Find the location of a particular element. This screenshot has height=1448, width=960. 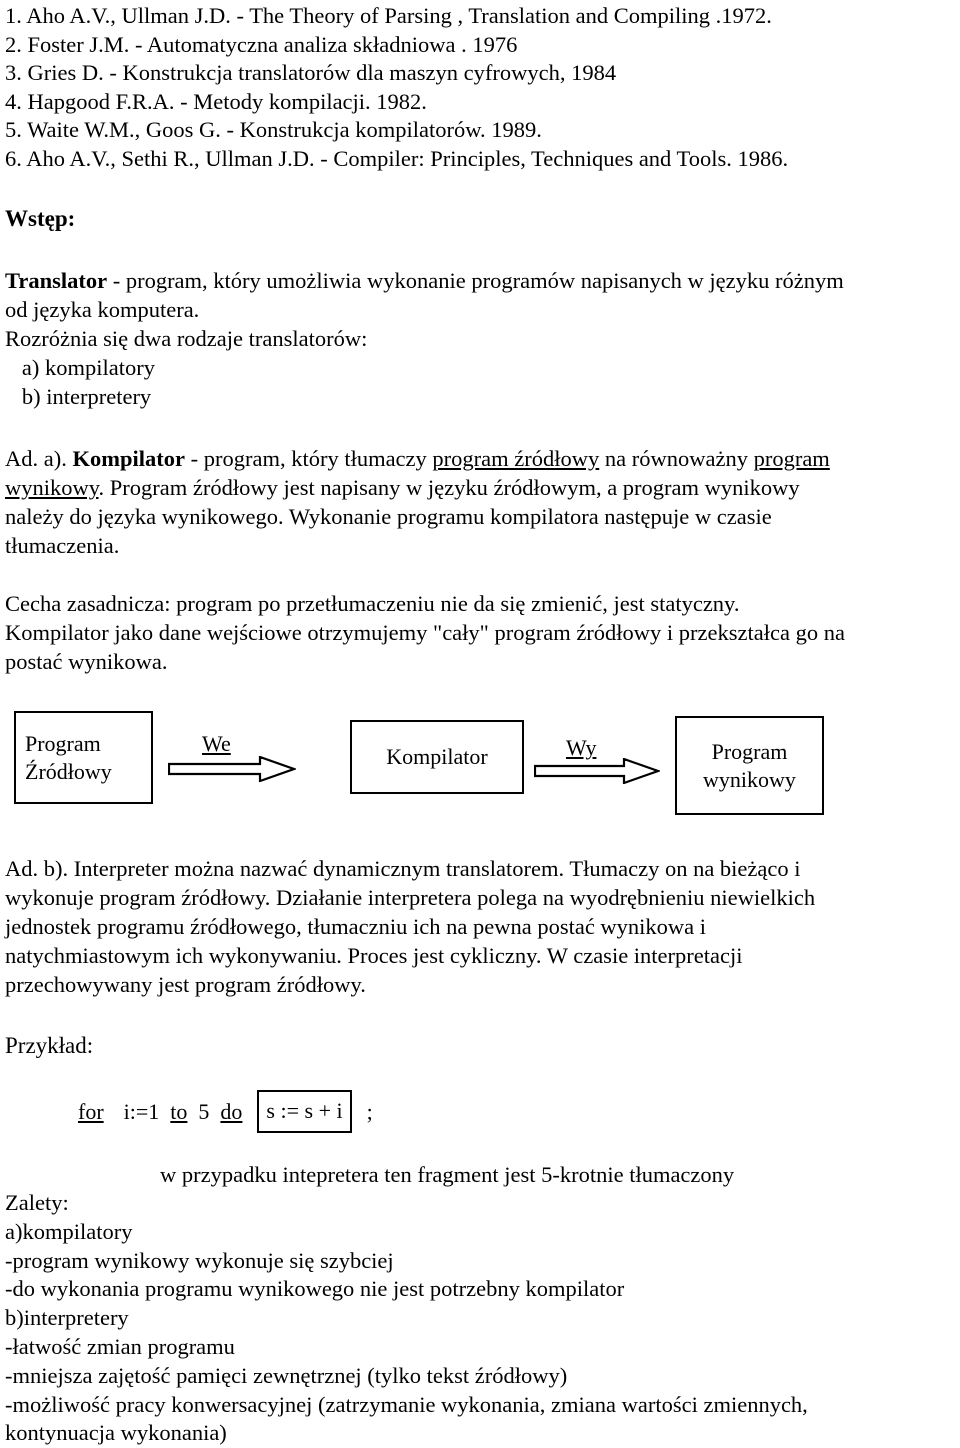

advantages-item-1: a)kompilatory is located at coordinates (69, 1231).